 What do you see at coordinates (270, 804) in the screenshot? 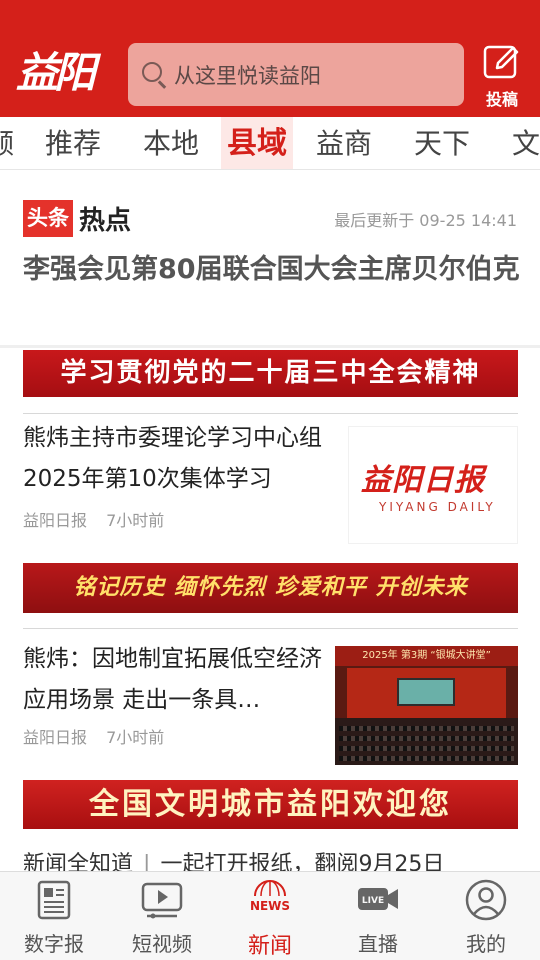
I see `banner-civilized-city: 全国文明城市益阳欢迎您` at bounding box center [270, 804].